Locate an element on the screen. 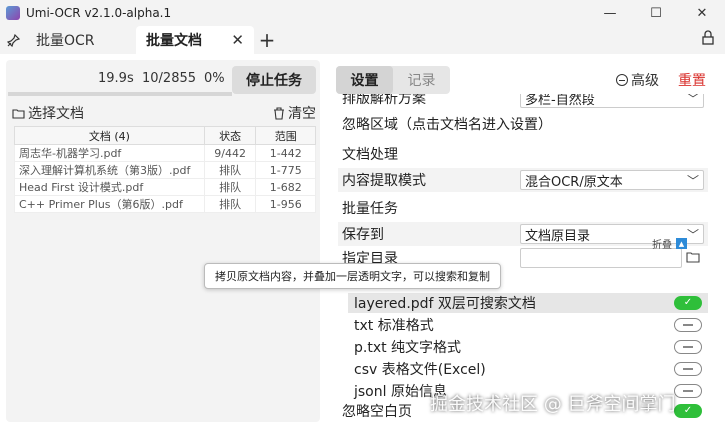 Image resolution: width=725 pixels, height=428 pixels. extract-mode-select: 混合OCR/原文本 ﹀ is located at coordinates (612, 180).